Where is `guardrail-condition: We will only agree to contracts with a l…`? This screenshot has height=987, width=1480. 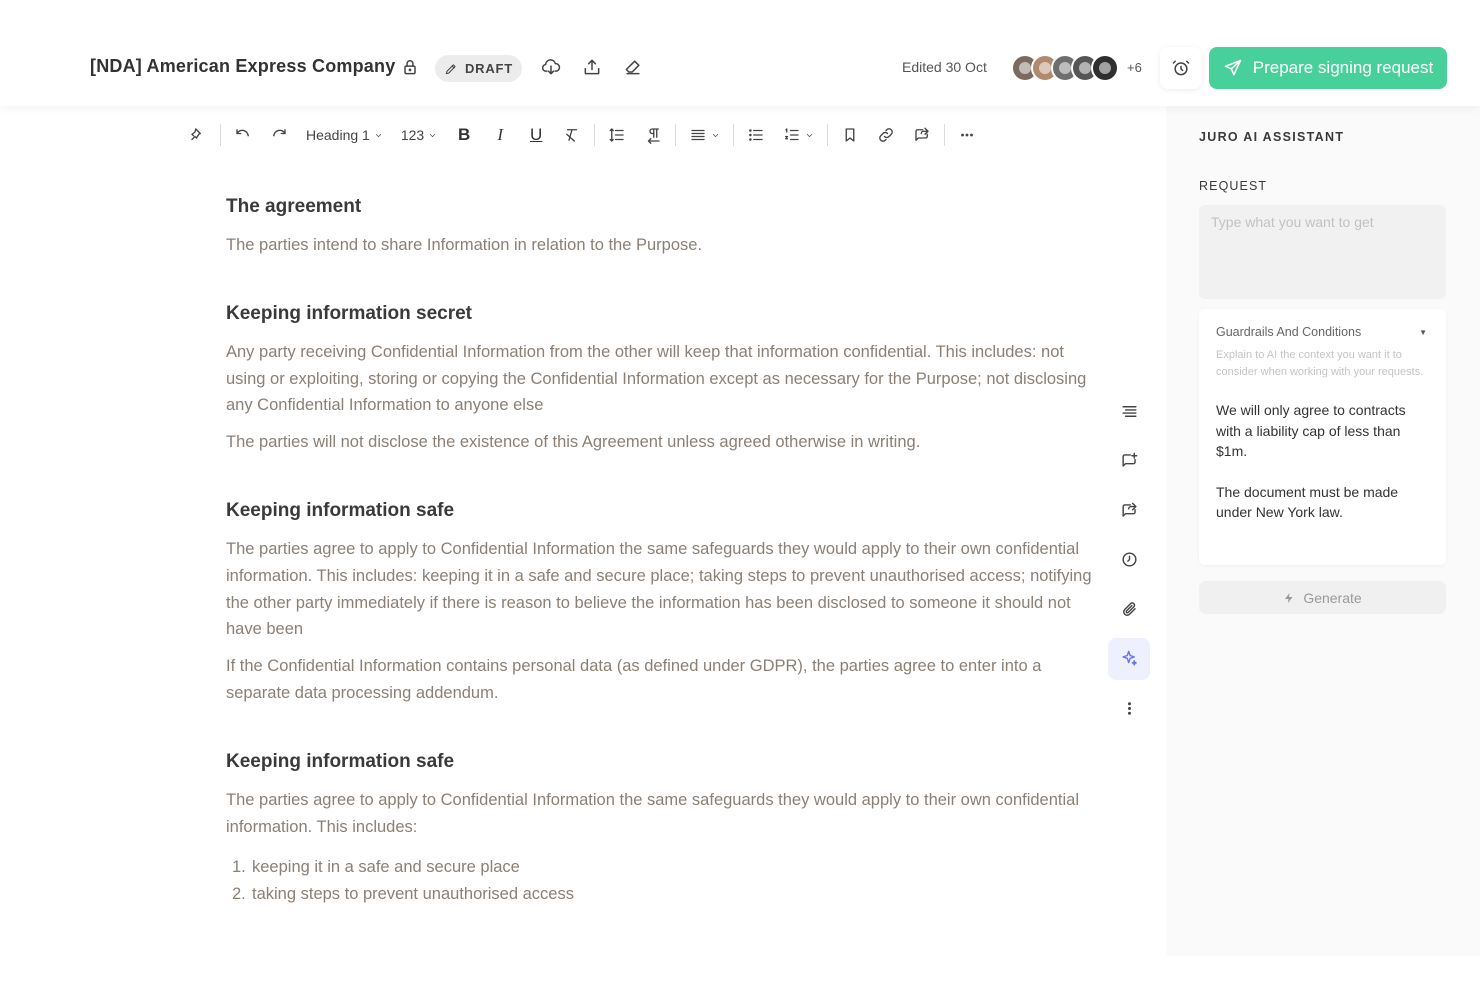 guardrail-condition: We will only agree to contracts with a l… is located at coordinates (1322, 431).